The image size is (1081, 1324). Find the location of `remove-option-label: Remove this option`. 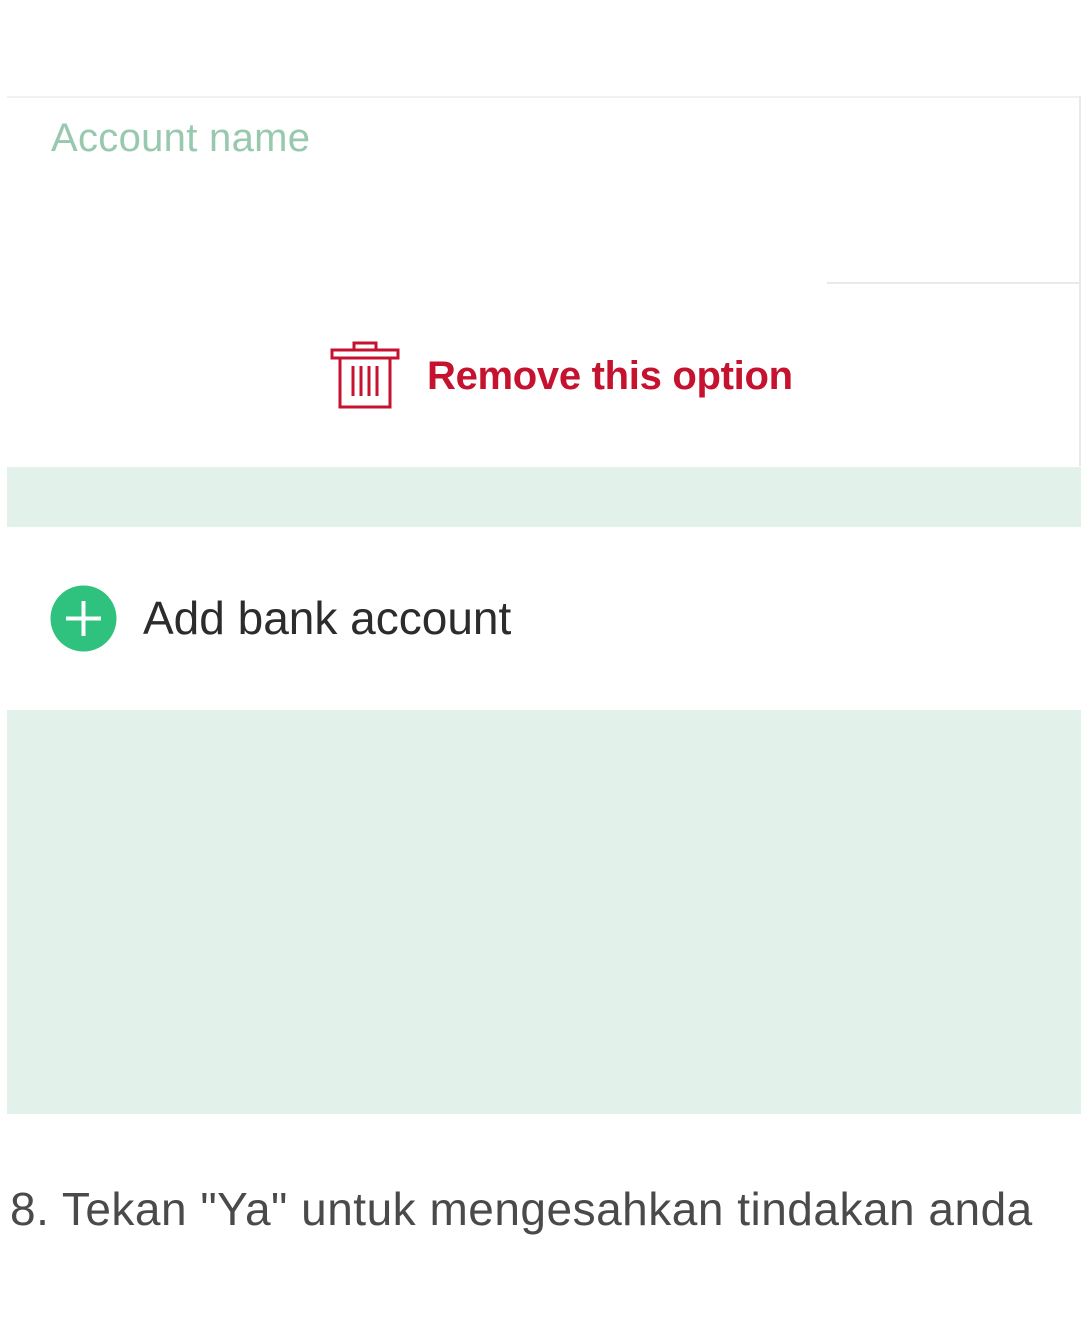

remove-option-label: Remove this option is located at coordinates (610, 375).